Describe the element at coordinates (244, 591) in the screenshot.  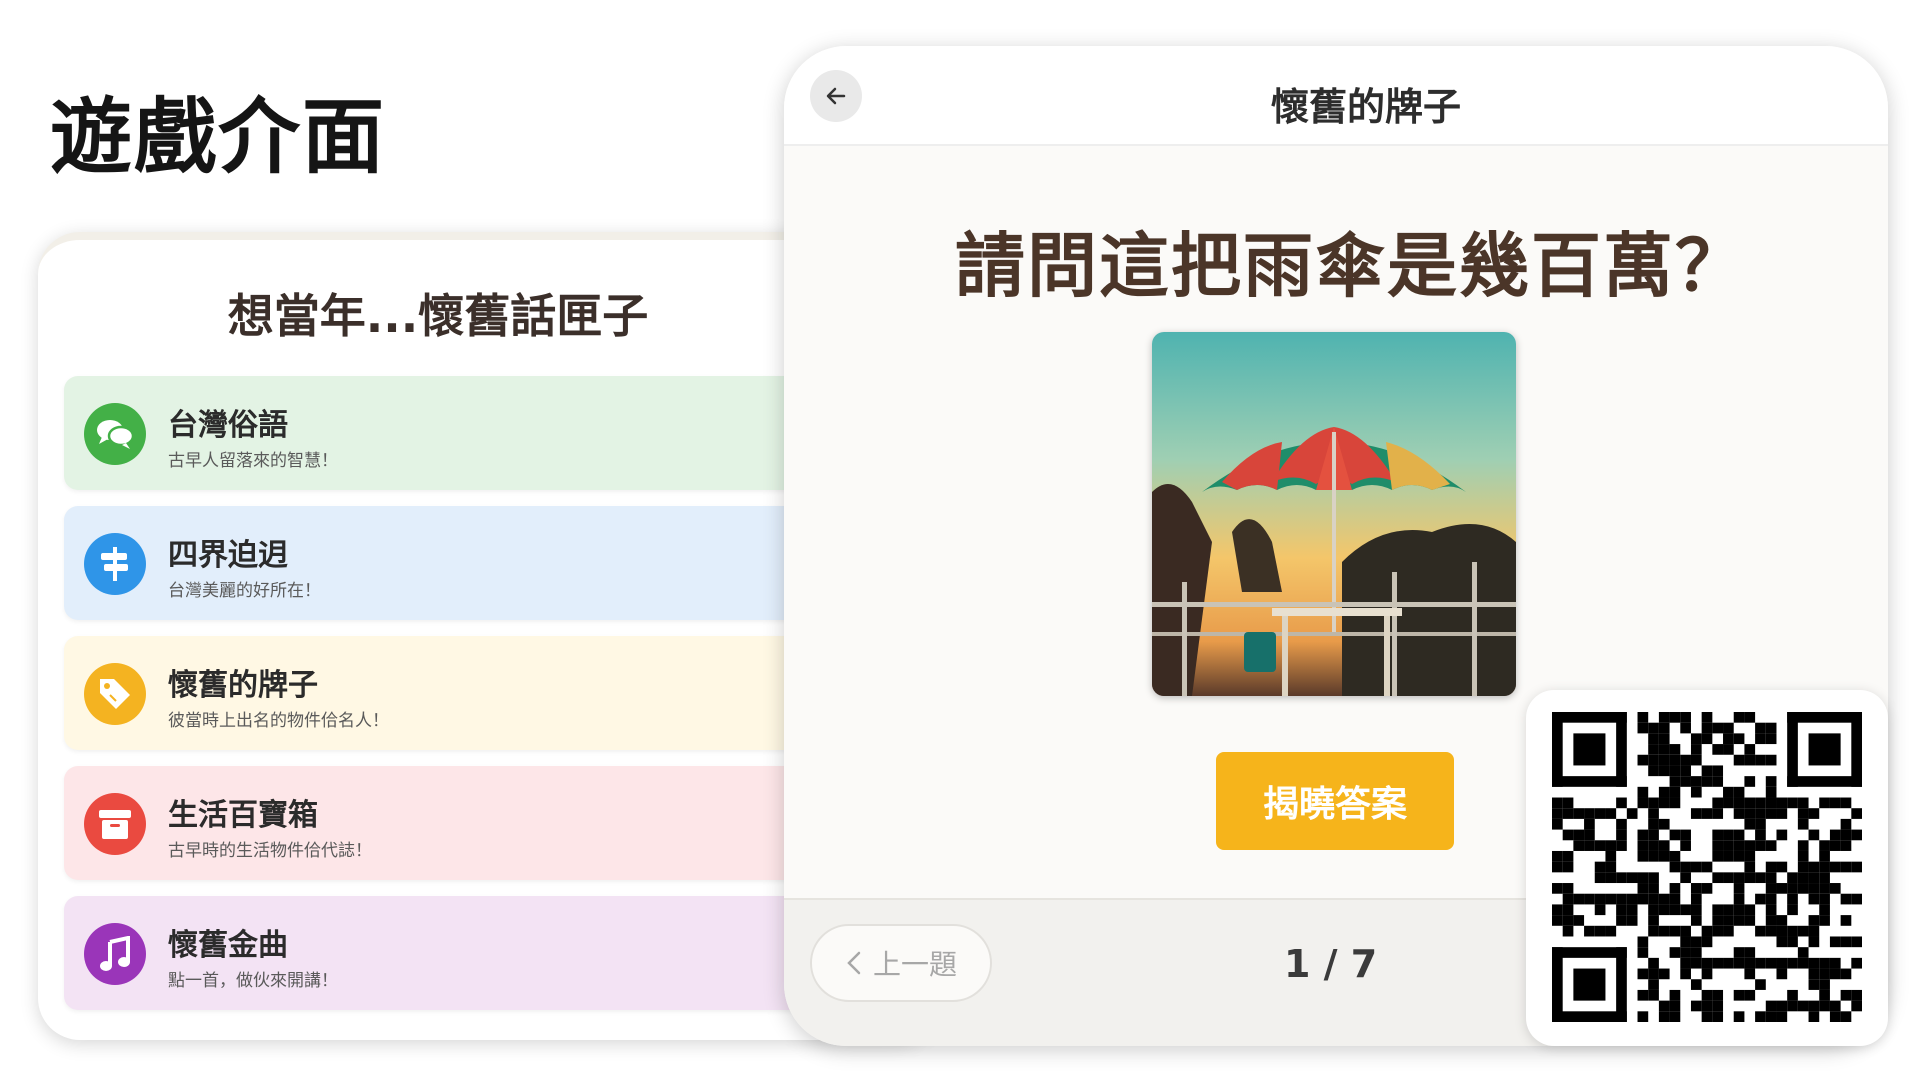
I see `menu-item-subtitle: 台灣美麗的好所在！` at that location.